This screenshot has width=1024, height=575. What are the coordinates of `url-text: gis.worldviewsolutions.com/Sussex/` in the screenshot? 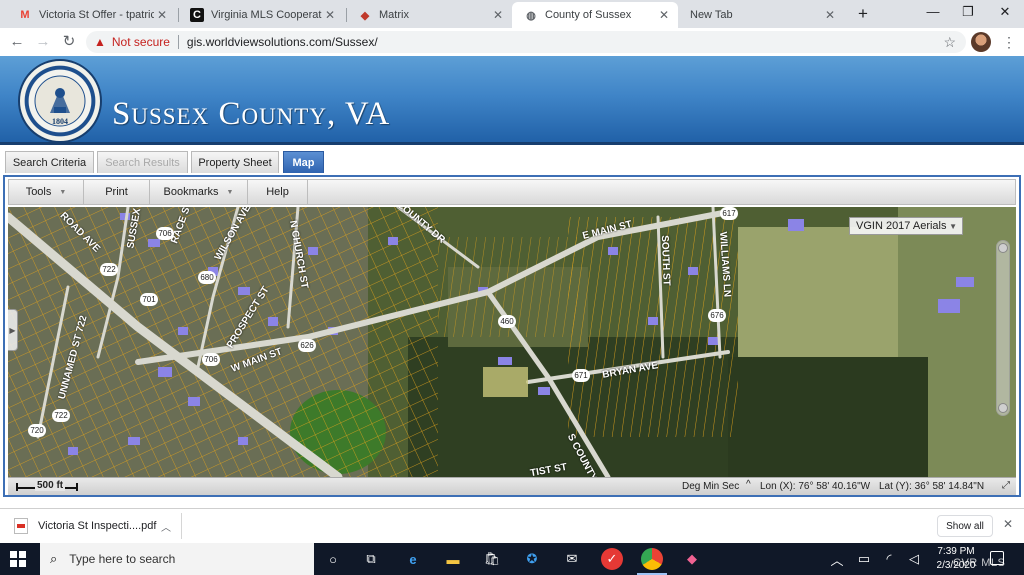 It's located at (282, 42).